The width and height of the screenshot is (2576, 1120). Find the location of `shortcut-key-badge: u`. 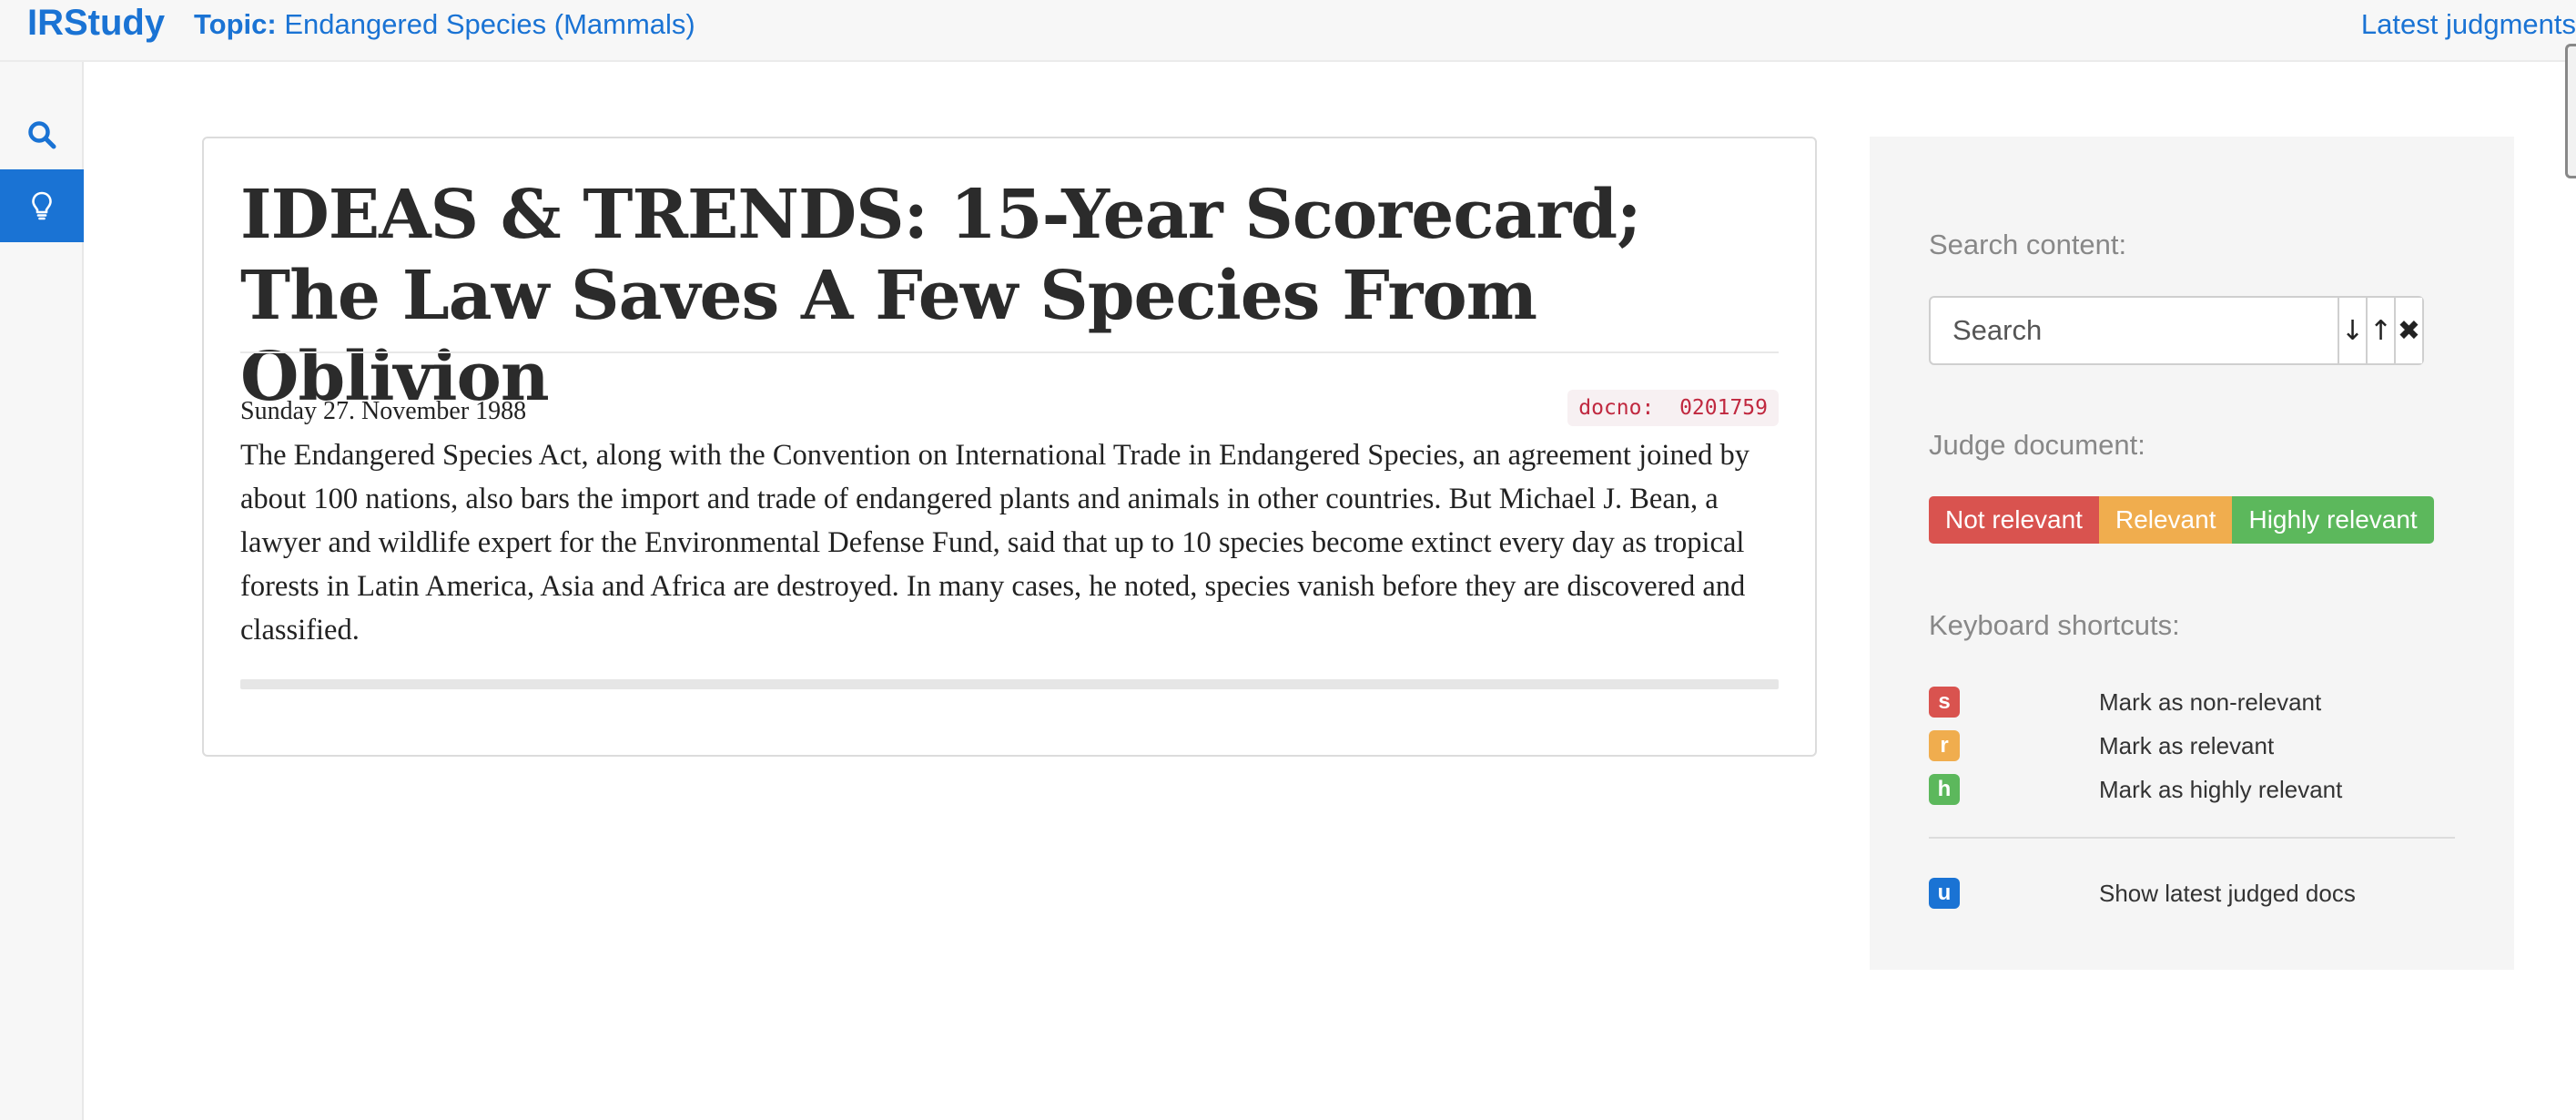

shortcut-key-badge: u is located at coordinates (1944, 893).